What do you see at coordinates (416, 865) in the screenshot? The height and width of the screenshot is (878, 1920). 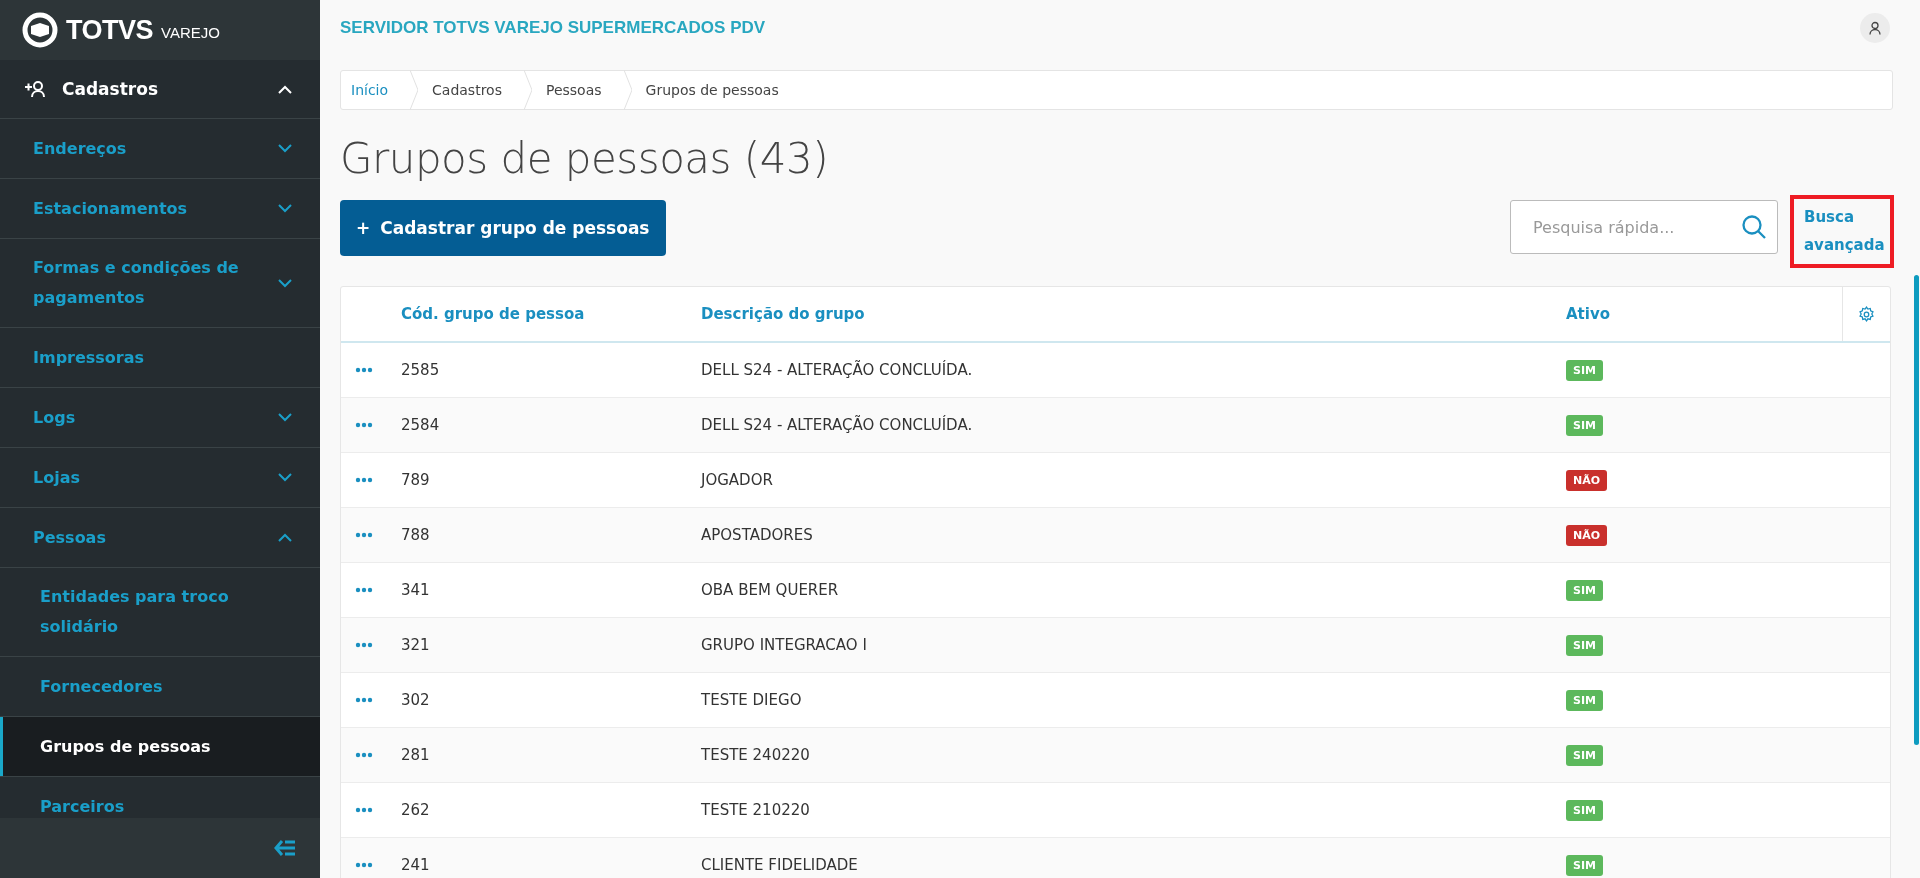 I see `table-cell-text: 241` at bounding box center [416, 865].